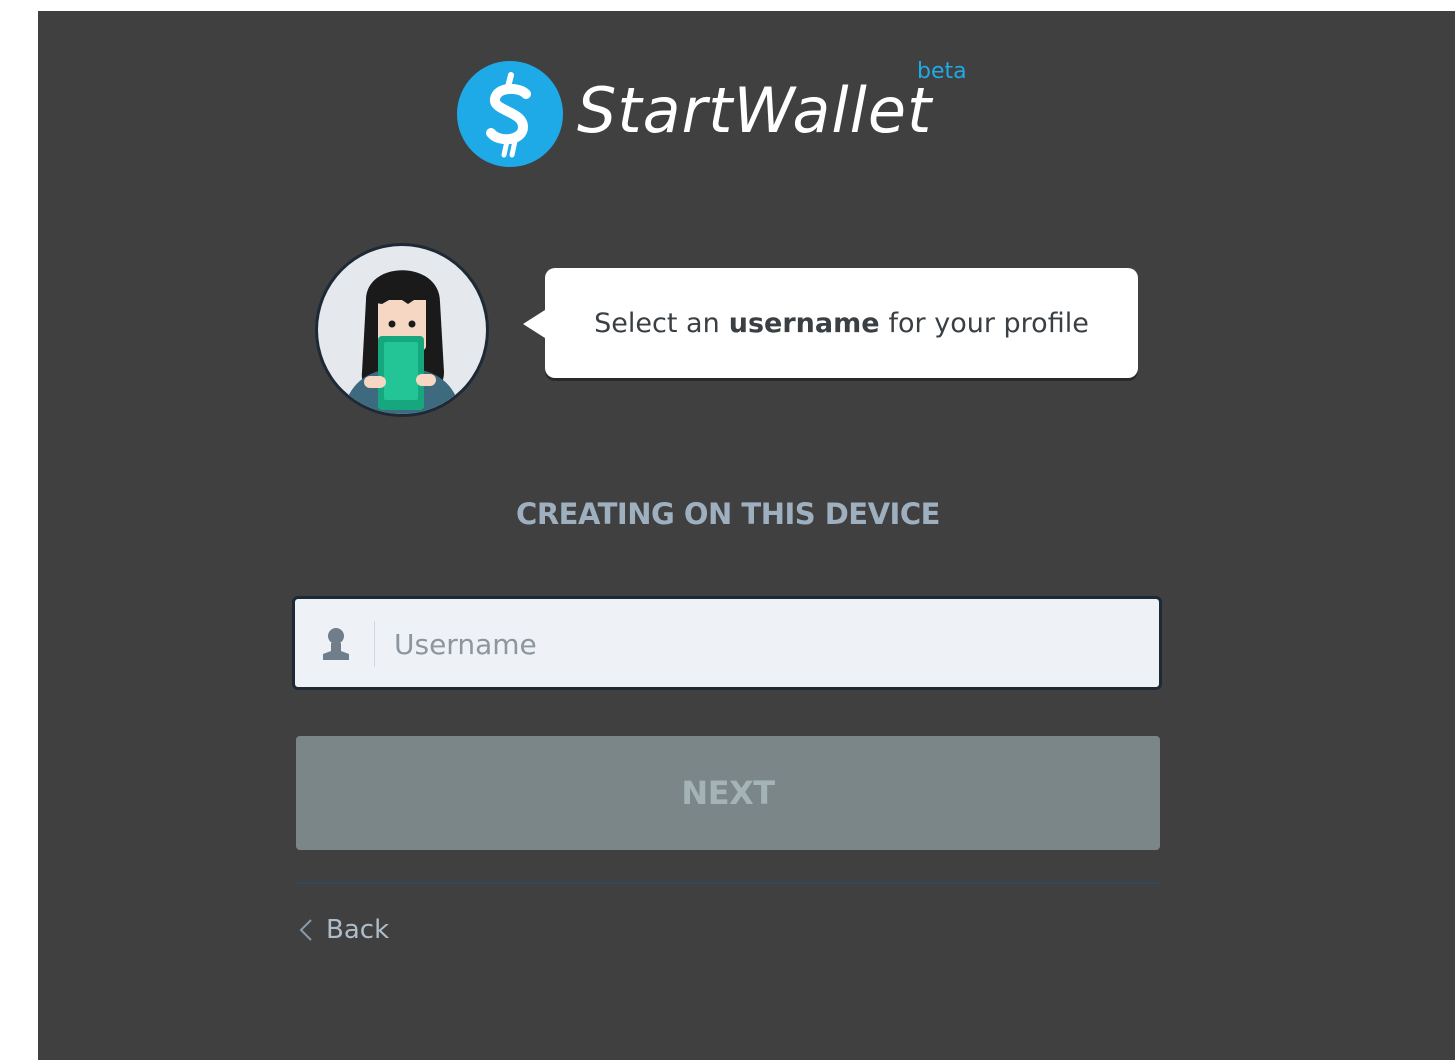 This screenshot has height=1060, width=1455. Describe the element at coordinates (764, 644) in the screenshot. I see `username-input` at that location.